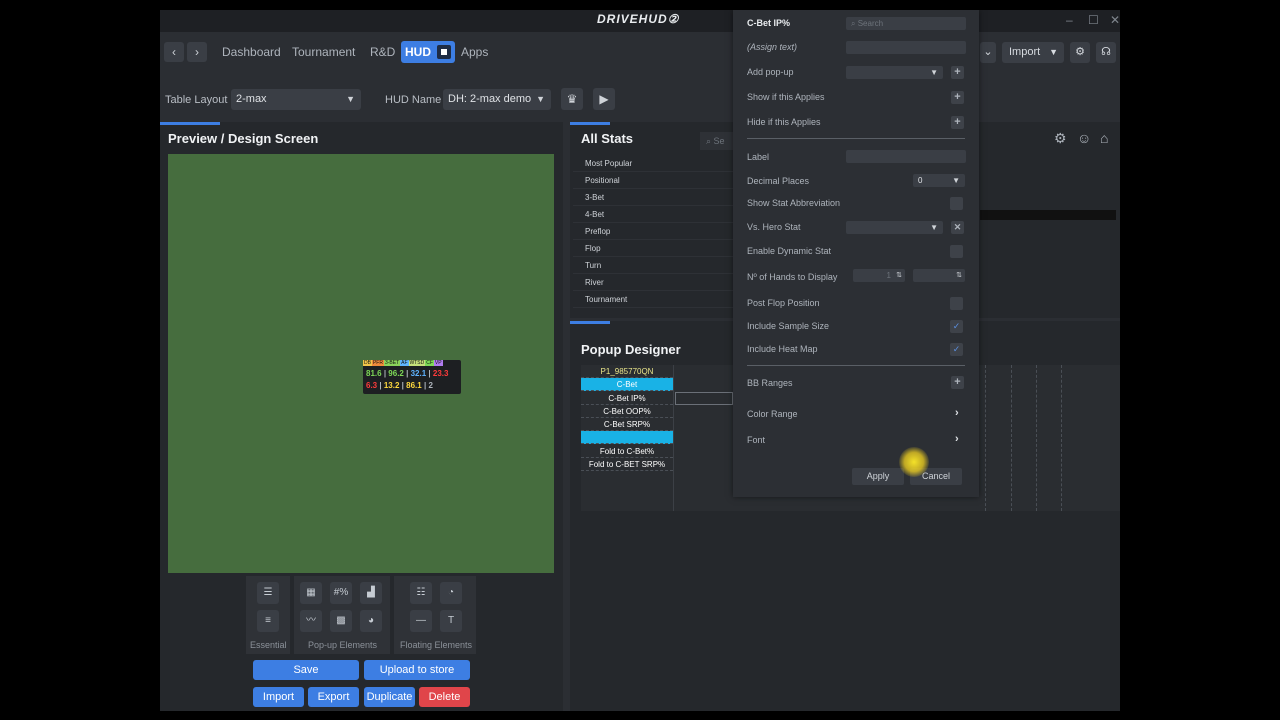 The width and height of the screenshot is (1280, 720). I want to click on include-sample-label: Include Sample Size, so click(788, 326).